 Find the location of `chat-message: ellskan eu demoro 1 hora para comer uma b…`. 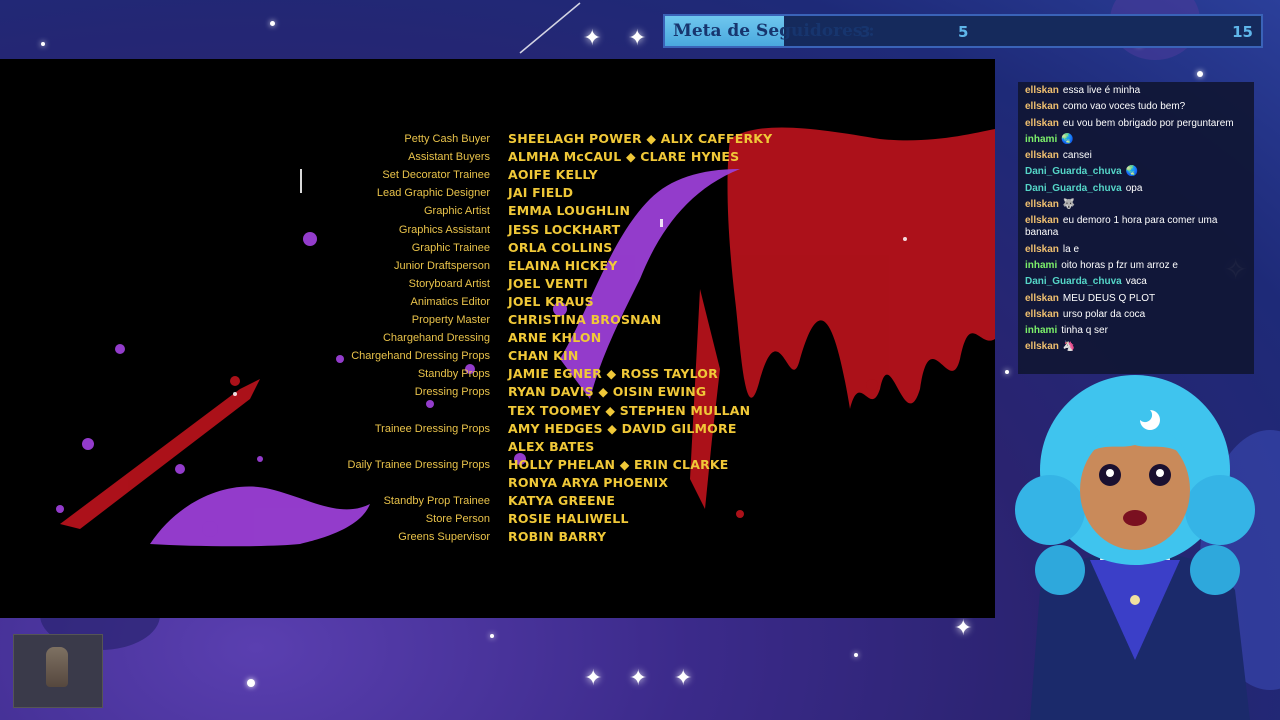

chat-message: ellskan eu demoro 1 hora para comer uma b… is located at coordinates (1136, 227).